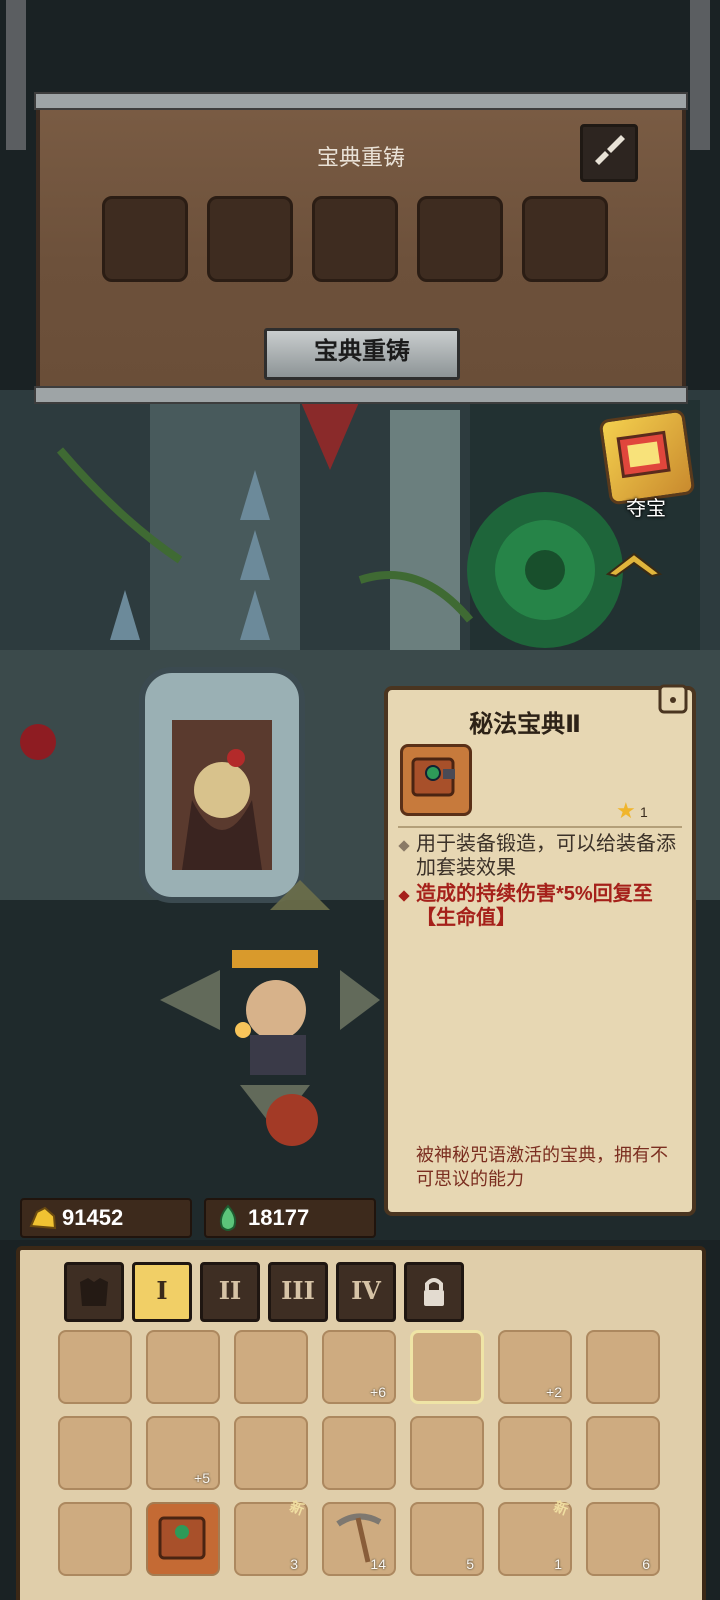 The width and height of the screenshot is (720, 1600). What do you see at coordinates (554, 1392) in the screenshot?
I see `item-count: +2` at bounding box center [554, 1392].